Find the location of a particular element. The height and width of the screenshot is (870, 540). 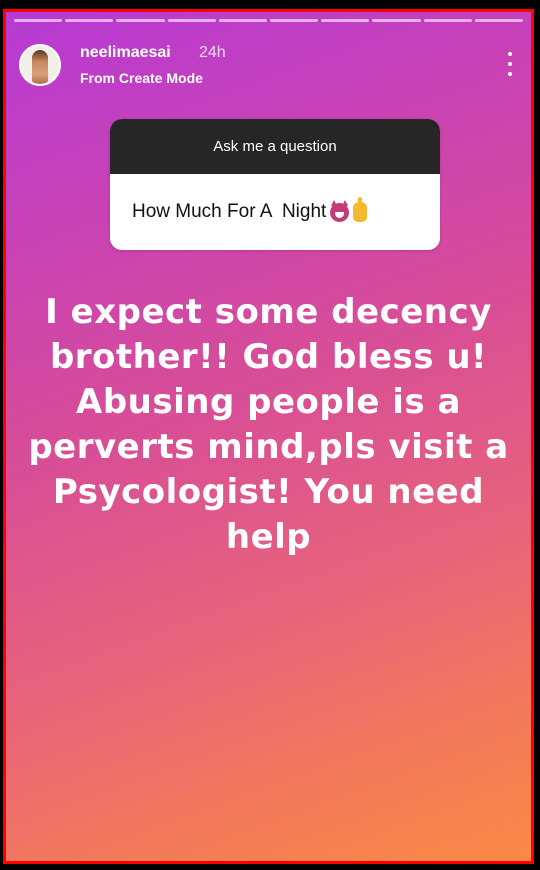

avatar-photo is located at coordinates (40, 67).